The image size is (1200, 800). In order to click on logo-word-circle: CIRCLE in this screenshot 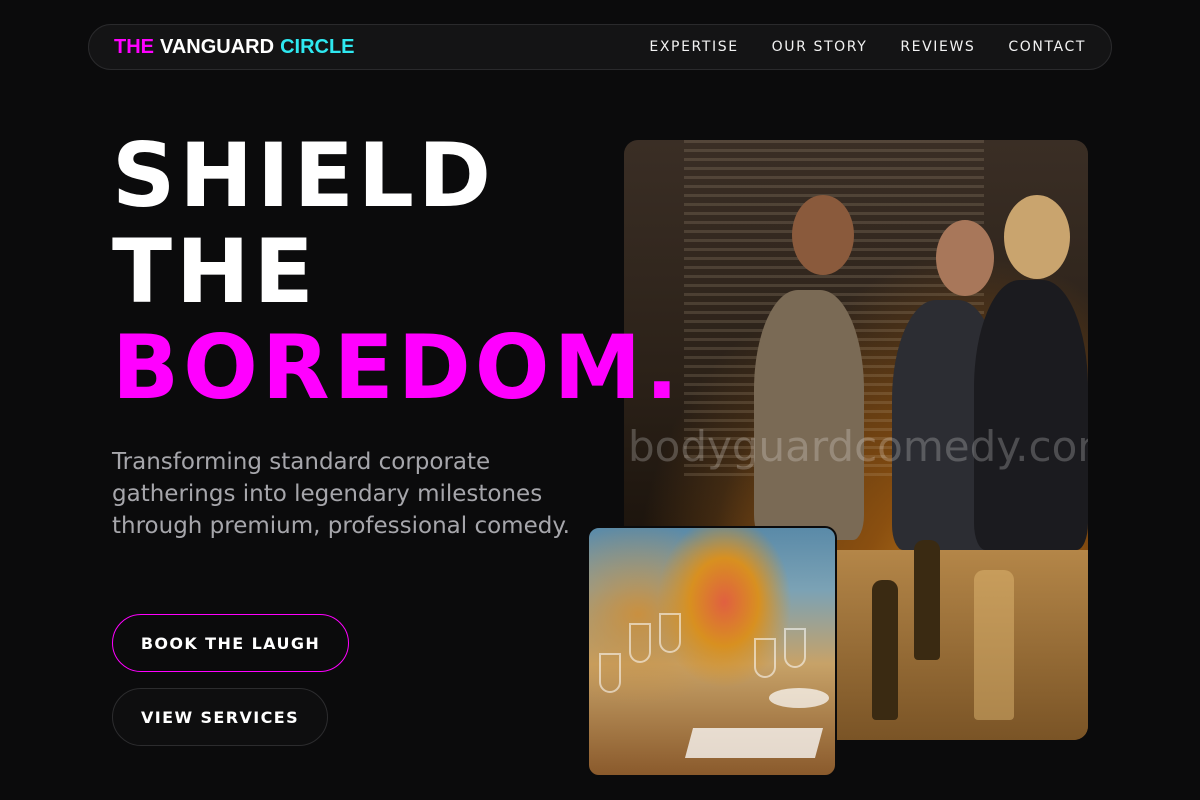, I will do `click(317, 46)`.